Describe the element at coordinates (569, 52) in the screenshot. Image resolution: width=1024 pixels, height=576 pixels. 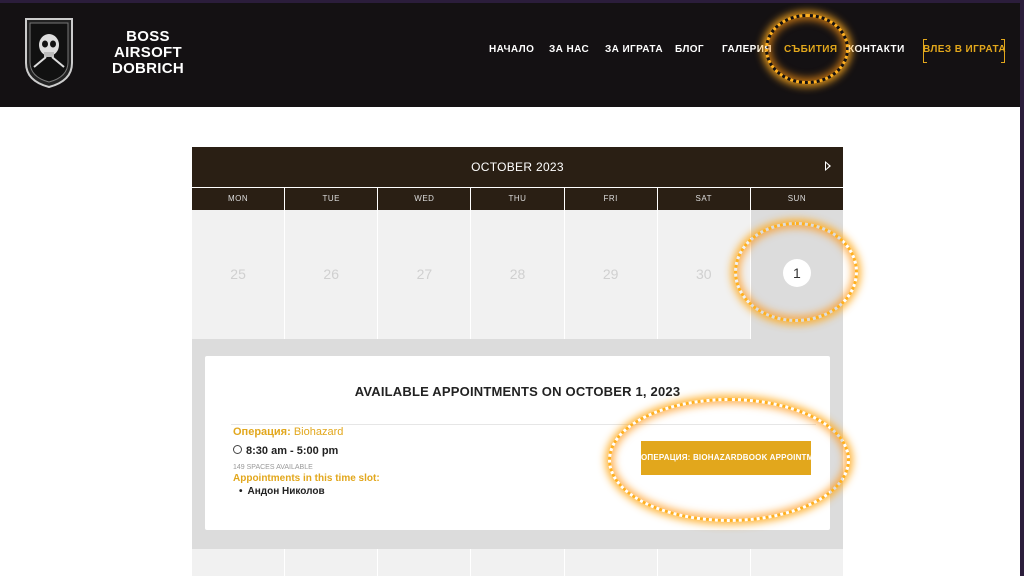
I see `nav-about: ЗА НАС` at that location.